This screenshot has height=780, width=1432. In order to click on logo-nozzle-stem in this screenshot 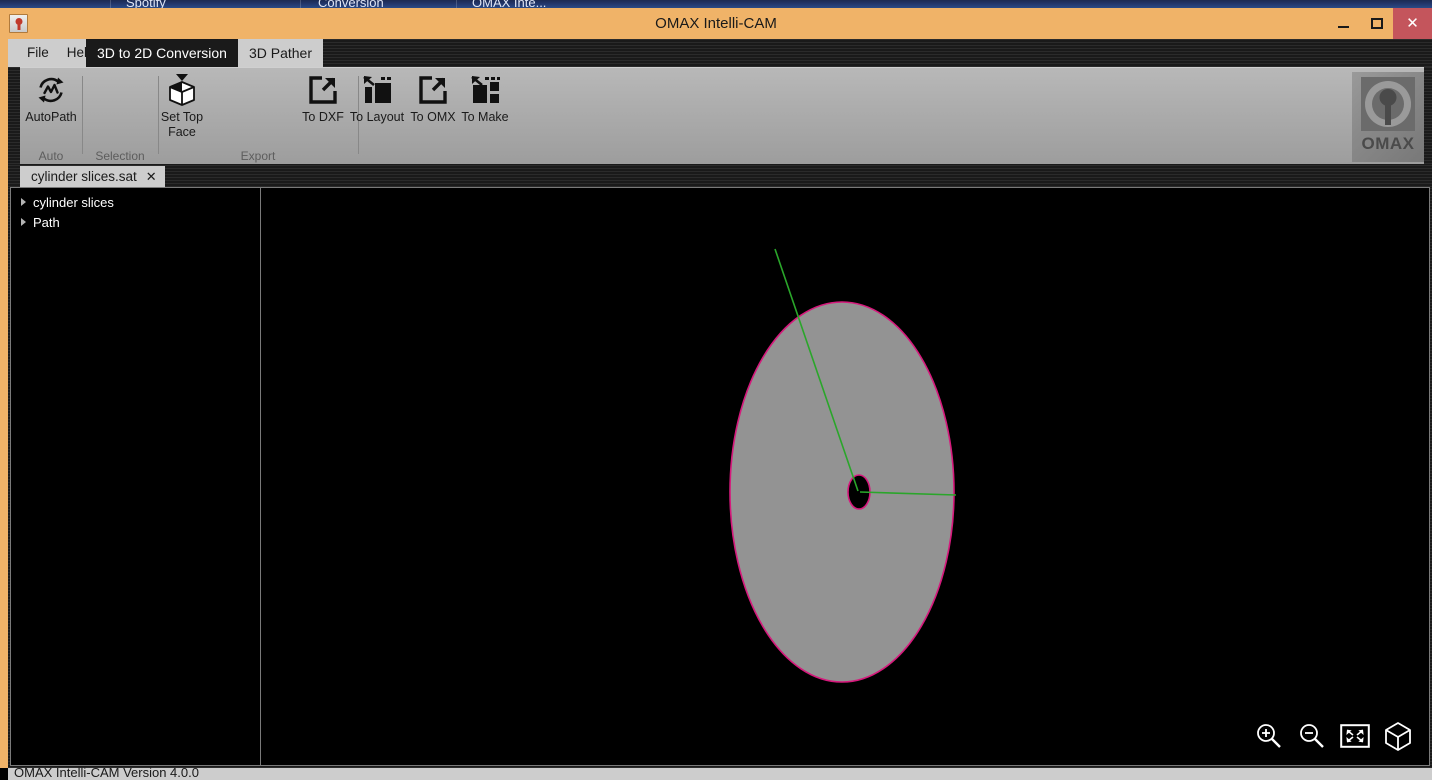, I will do `click(1388, 114)`.